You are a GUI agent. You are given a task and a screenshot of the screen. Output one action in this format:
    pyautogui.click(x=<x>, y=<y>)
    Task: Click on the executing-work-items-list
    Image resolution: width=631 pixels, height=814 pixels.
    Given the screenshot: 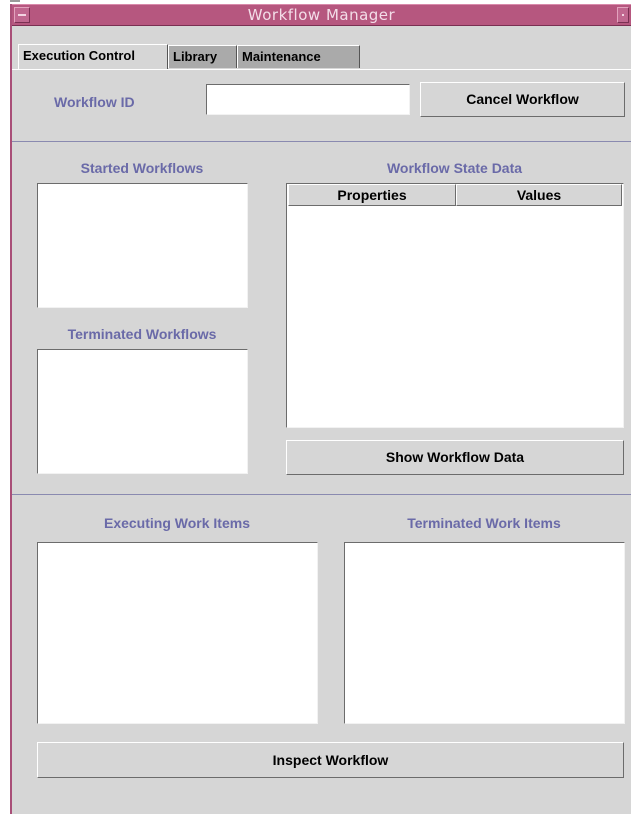 What is the action you would take?
    pyautogui.click(x=177, y=633)
    